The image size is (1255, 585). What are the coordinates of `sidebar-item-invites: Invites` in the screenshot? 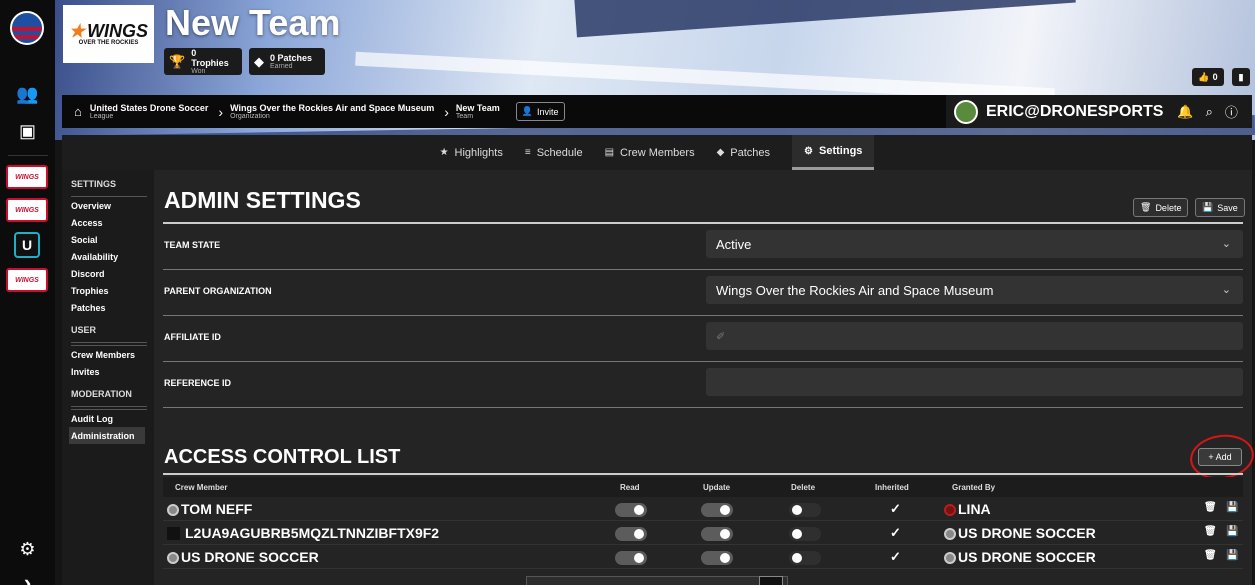 It's located at (109, 371).